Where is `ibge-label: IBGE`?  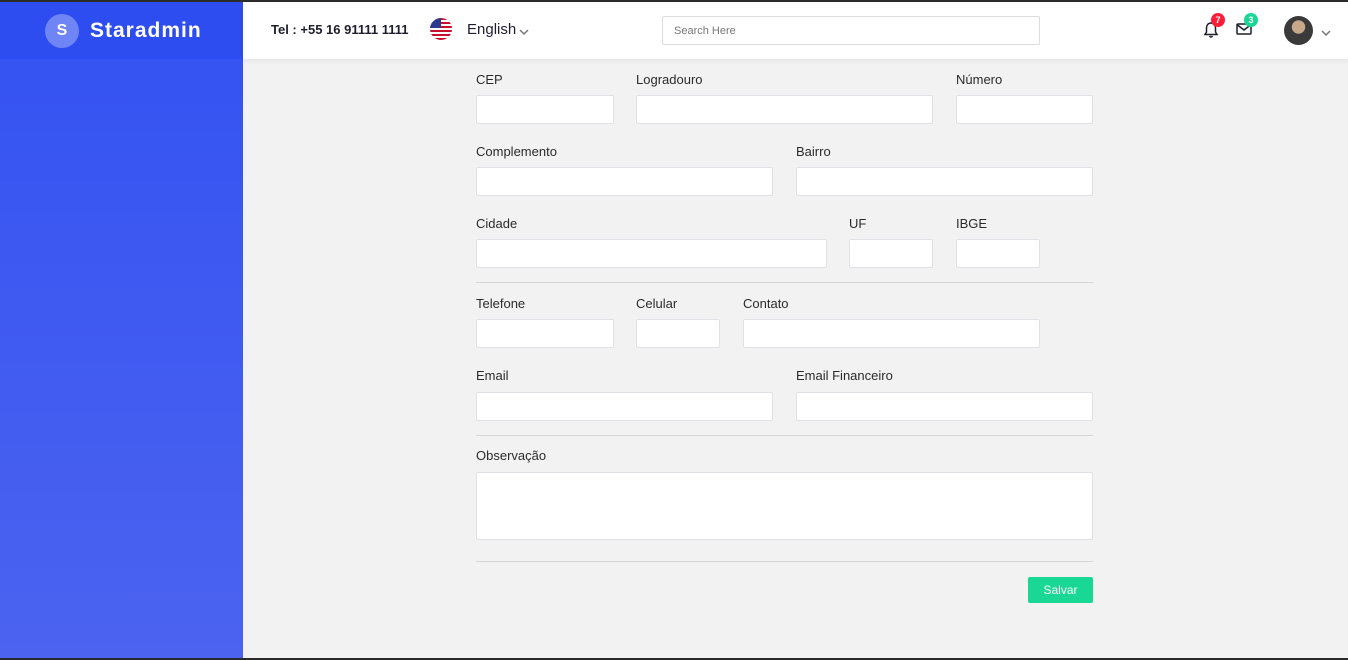 ibge-label: IBGE is located at coordinates (972, 223).